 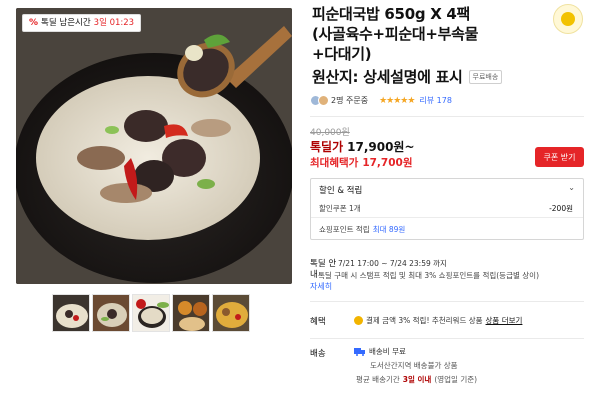 I want to click on shipping-fee-row: 배송비 무료, so click(x=380, y=351).